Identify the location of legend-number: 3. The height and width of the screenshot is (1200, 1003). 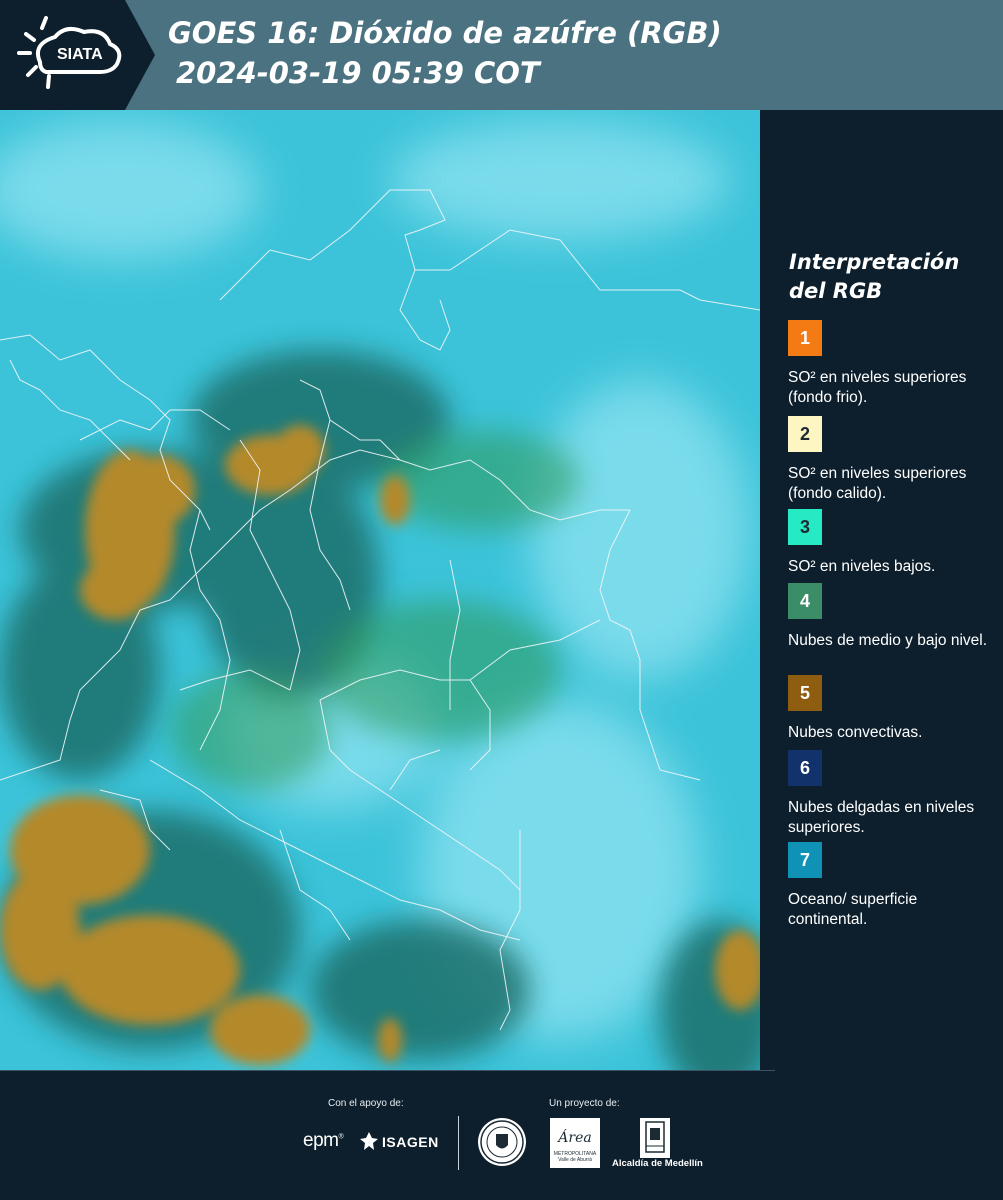
(804, 526).